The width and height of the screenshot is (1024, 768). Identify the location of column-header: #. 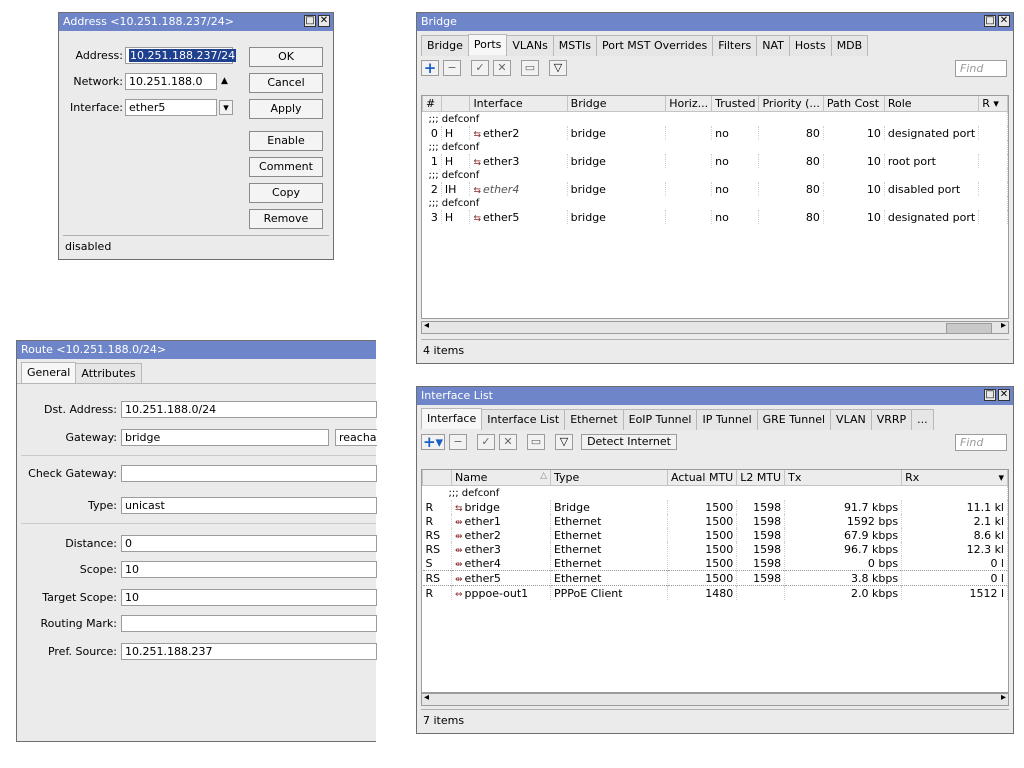
(432, 104).